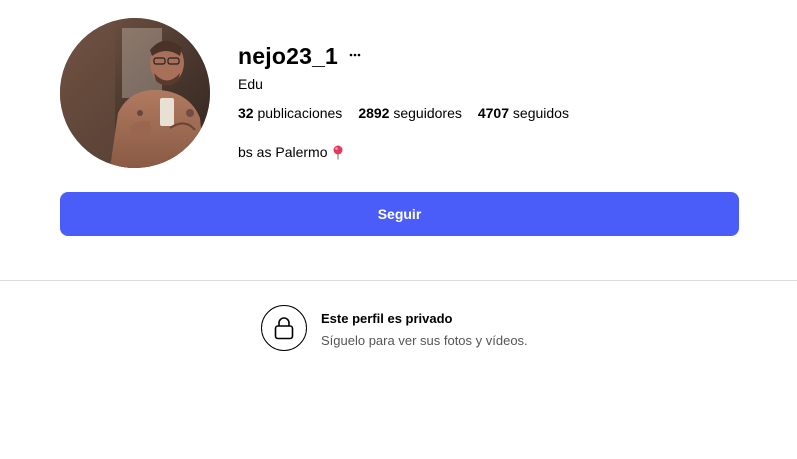 This screenshot has height=459, width=797. I want to click on username: nejo23_1, so click(288, 56).